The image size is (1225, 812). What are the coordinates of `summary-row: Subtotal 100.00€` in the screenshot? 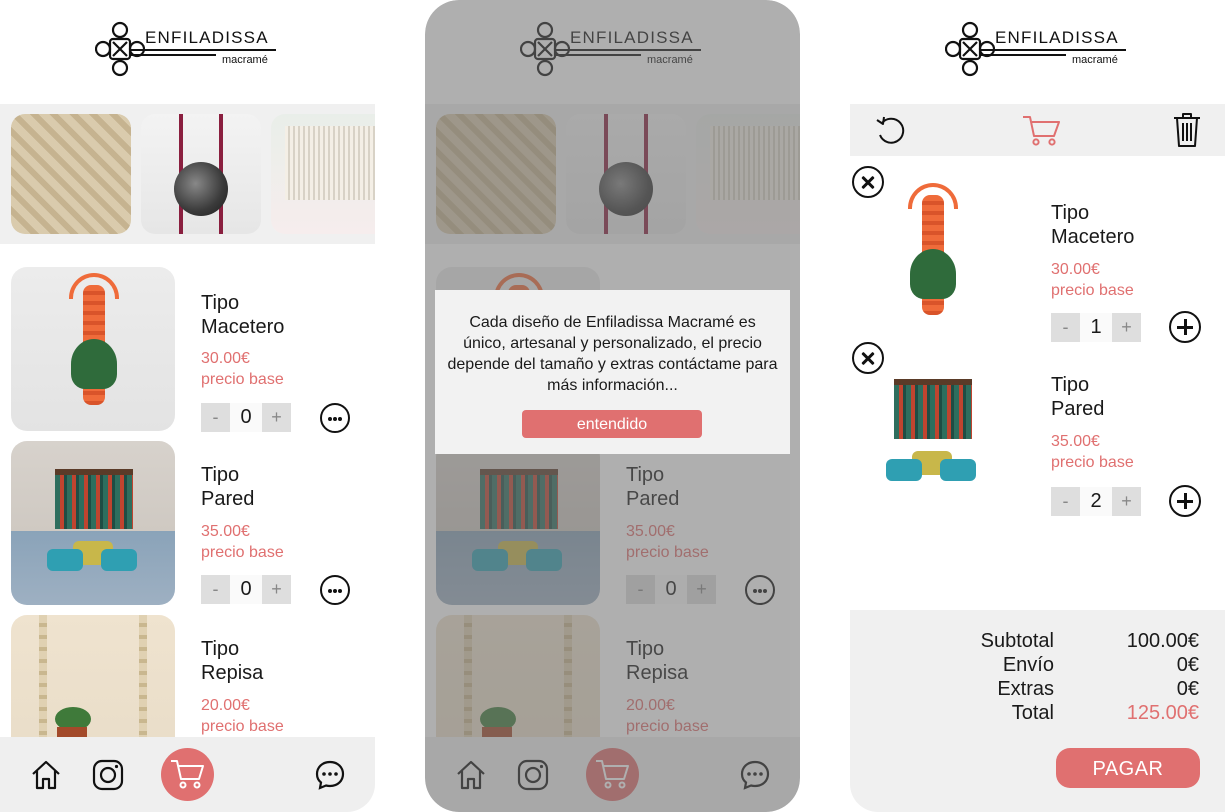 It's located at (1037, 641).